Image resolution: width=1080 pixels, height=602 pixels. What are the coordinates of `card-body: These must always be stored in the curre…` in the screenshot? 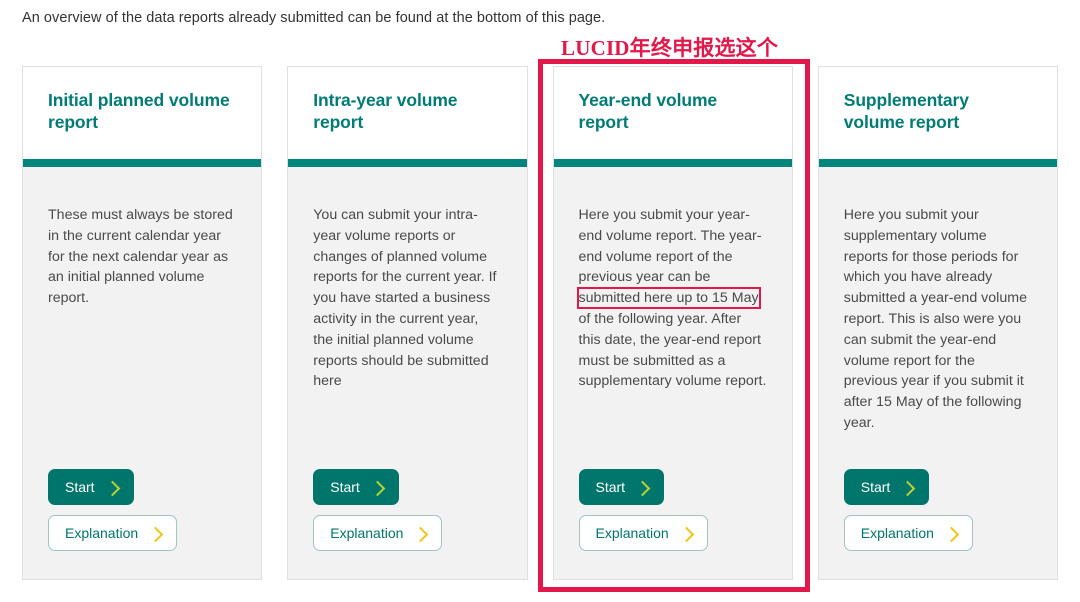 It's located at (142, 318).